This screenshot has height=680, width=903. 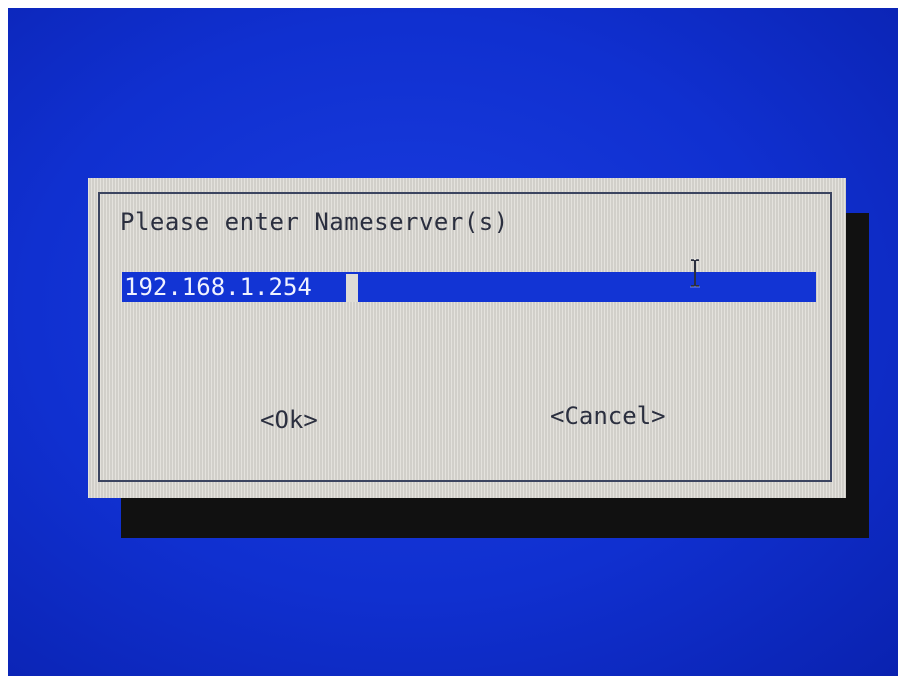 I want to click on nameserver-input: 192.168.1.254, so click(x=469, y=287).